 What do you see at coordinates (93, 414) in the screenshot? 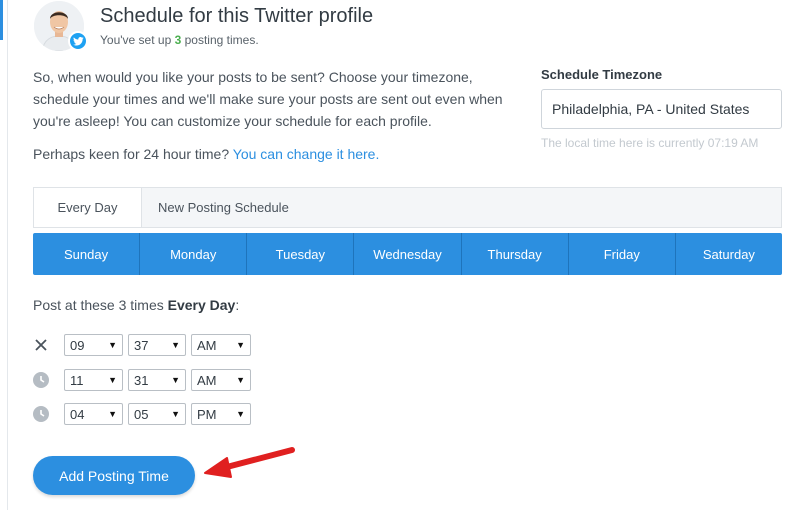
I see `hour-select: 04 ▼` at bounding box center [93, 414].